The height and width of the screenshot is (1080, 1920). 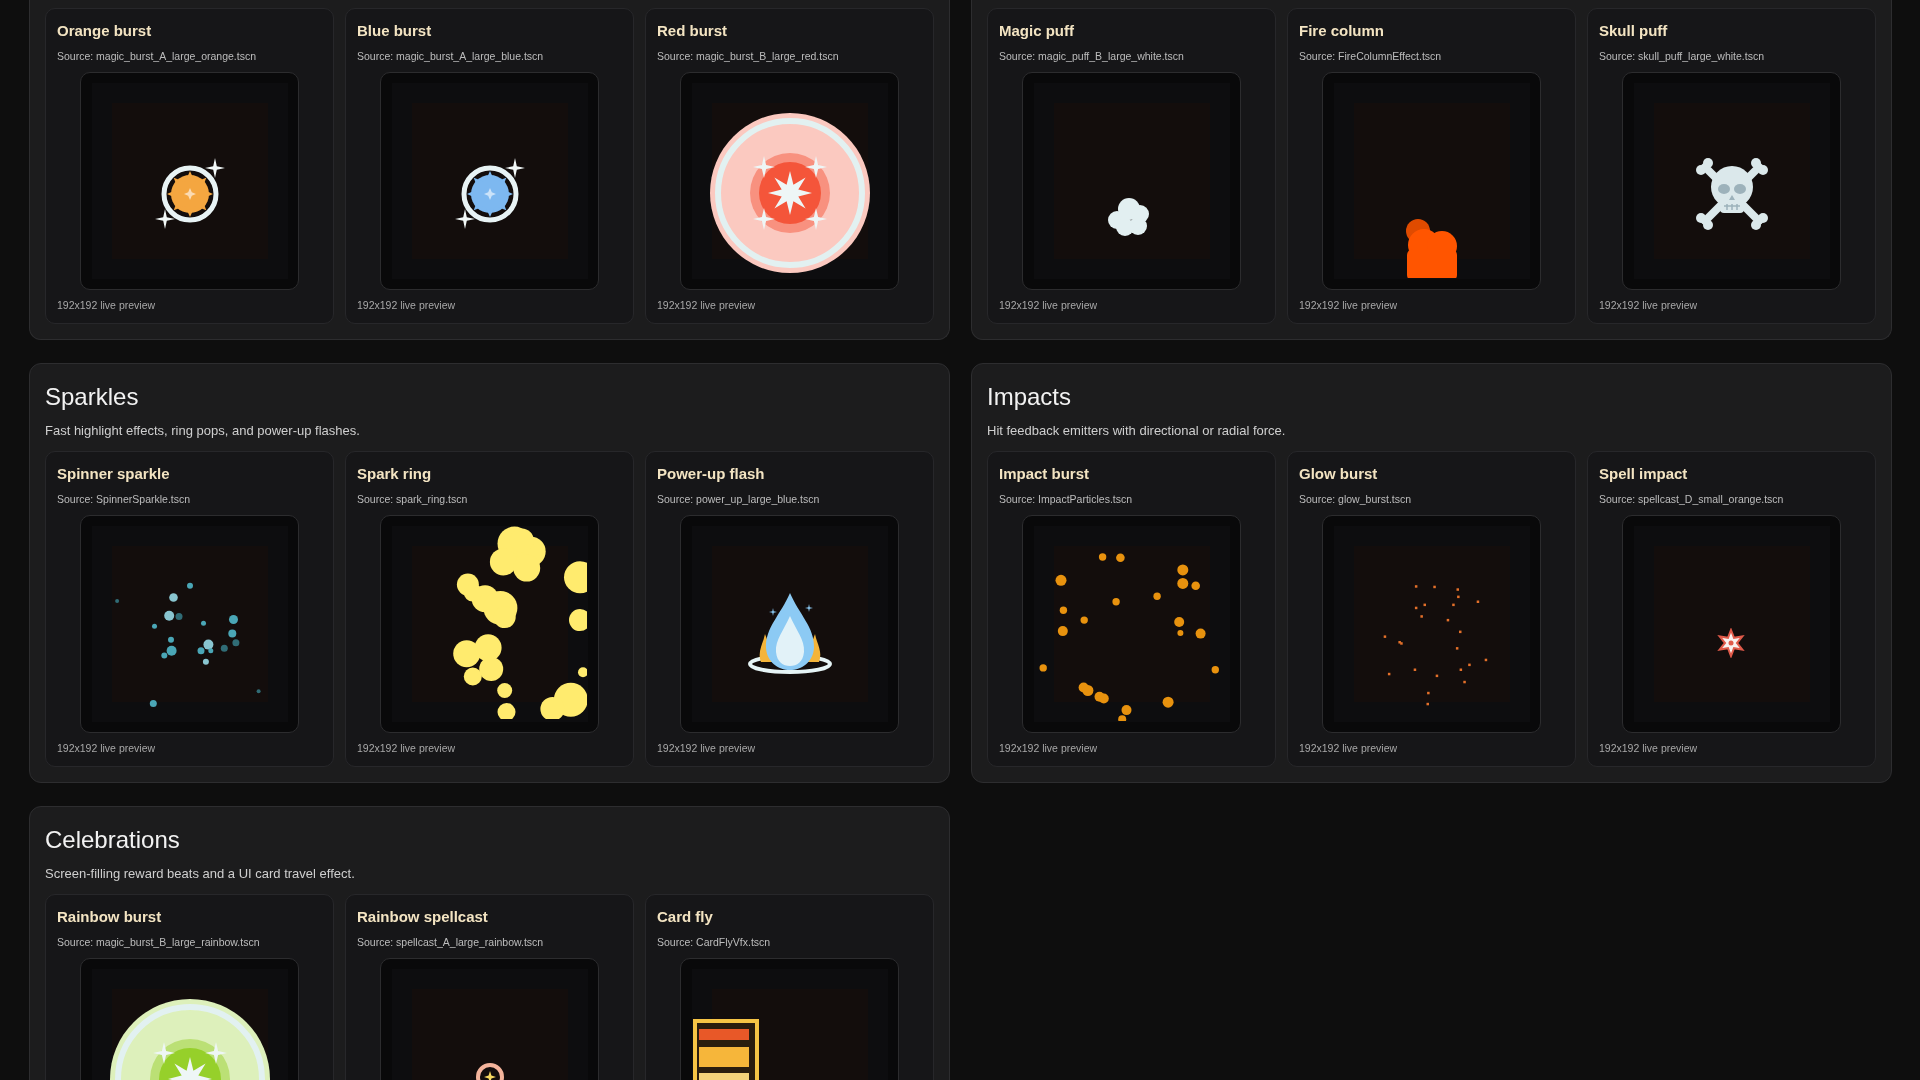 What do you see at coordinates (1091, 56) in the screenshot?
I see `source-label: Source: magic_puff_B_large_white.tscn` at bounding box center [1091, 56].